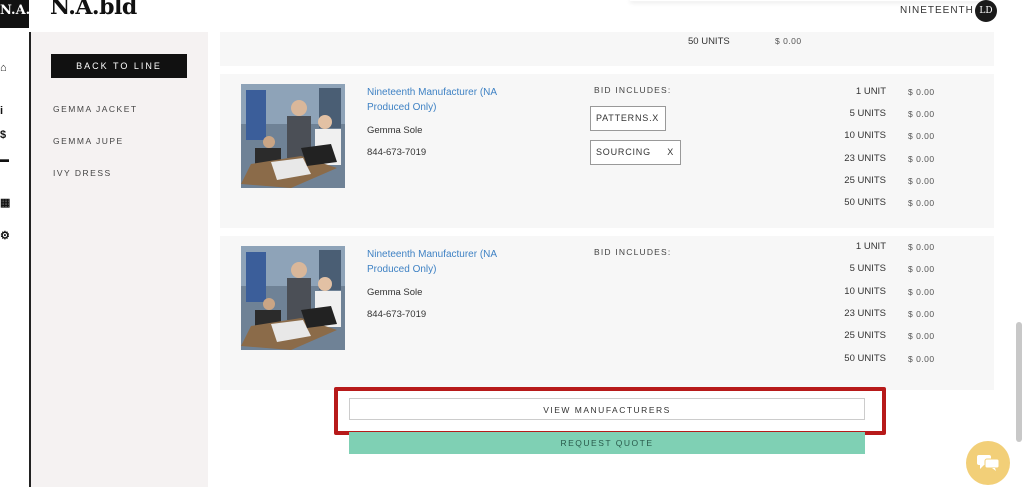  What do you see at coordinates (14, 14) in the screenshot?
I see `logo-mark: N.A.` at bounding box center [14, 14].